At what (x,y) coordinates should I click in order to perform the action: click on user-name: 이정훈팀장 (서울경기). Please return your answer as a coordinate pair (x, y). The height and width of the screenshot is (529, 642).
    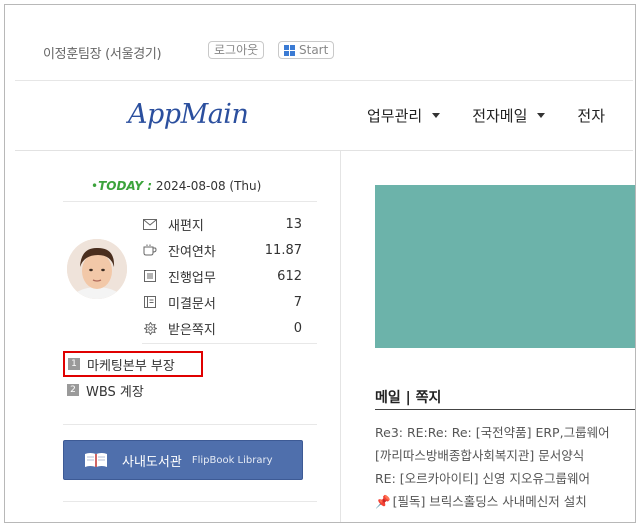
    Looking at the image, I should click on (102, 54).